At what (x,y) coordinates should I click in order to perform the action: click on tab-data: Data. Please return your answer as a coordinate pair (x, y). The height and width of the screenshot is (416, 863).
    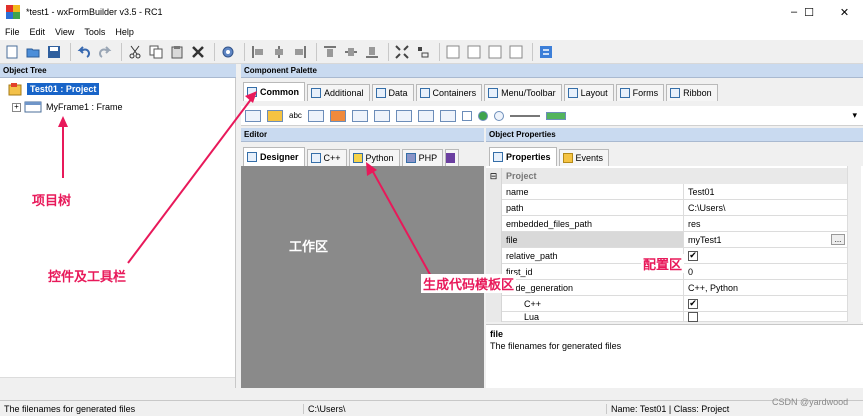
    Looking at the image, I should click on (392, 92).